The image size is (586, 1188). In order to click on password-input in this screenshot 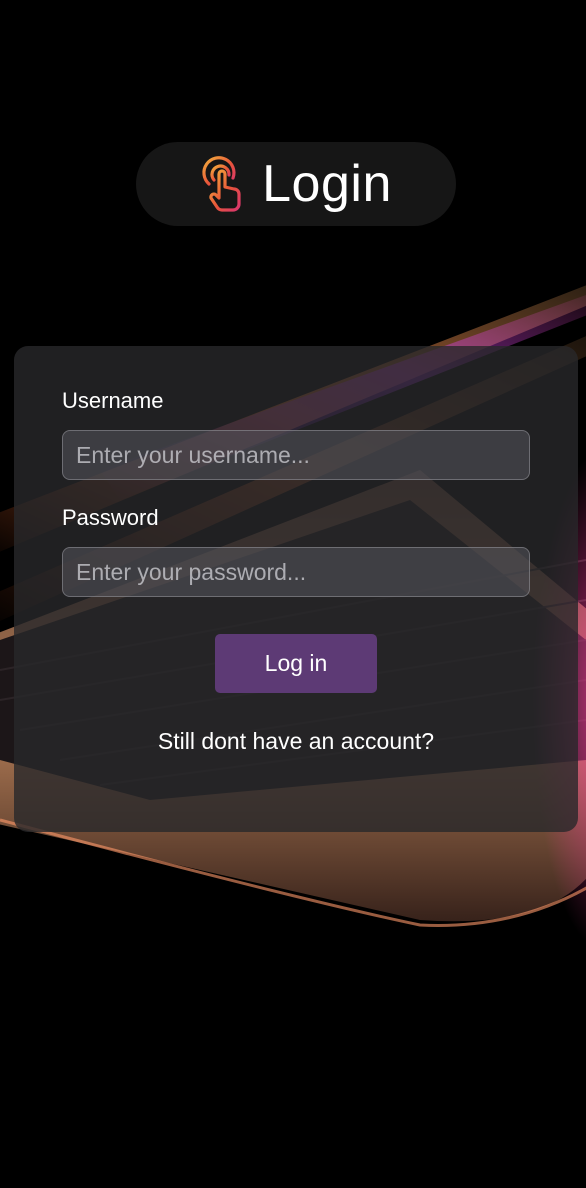, I will do `click(296, 572)`.